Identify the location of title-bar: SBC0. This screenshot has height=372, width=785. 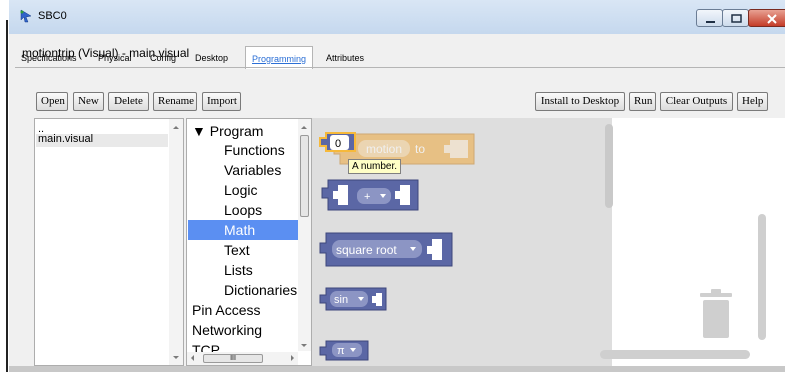
(397, 17).